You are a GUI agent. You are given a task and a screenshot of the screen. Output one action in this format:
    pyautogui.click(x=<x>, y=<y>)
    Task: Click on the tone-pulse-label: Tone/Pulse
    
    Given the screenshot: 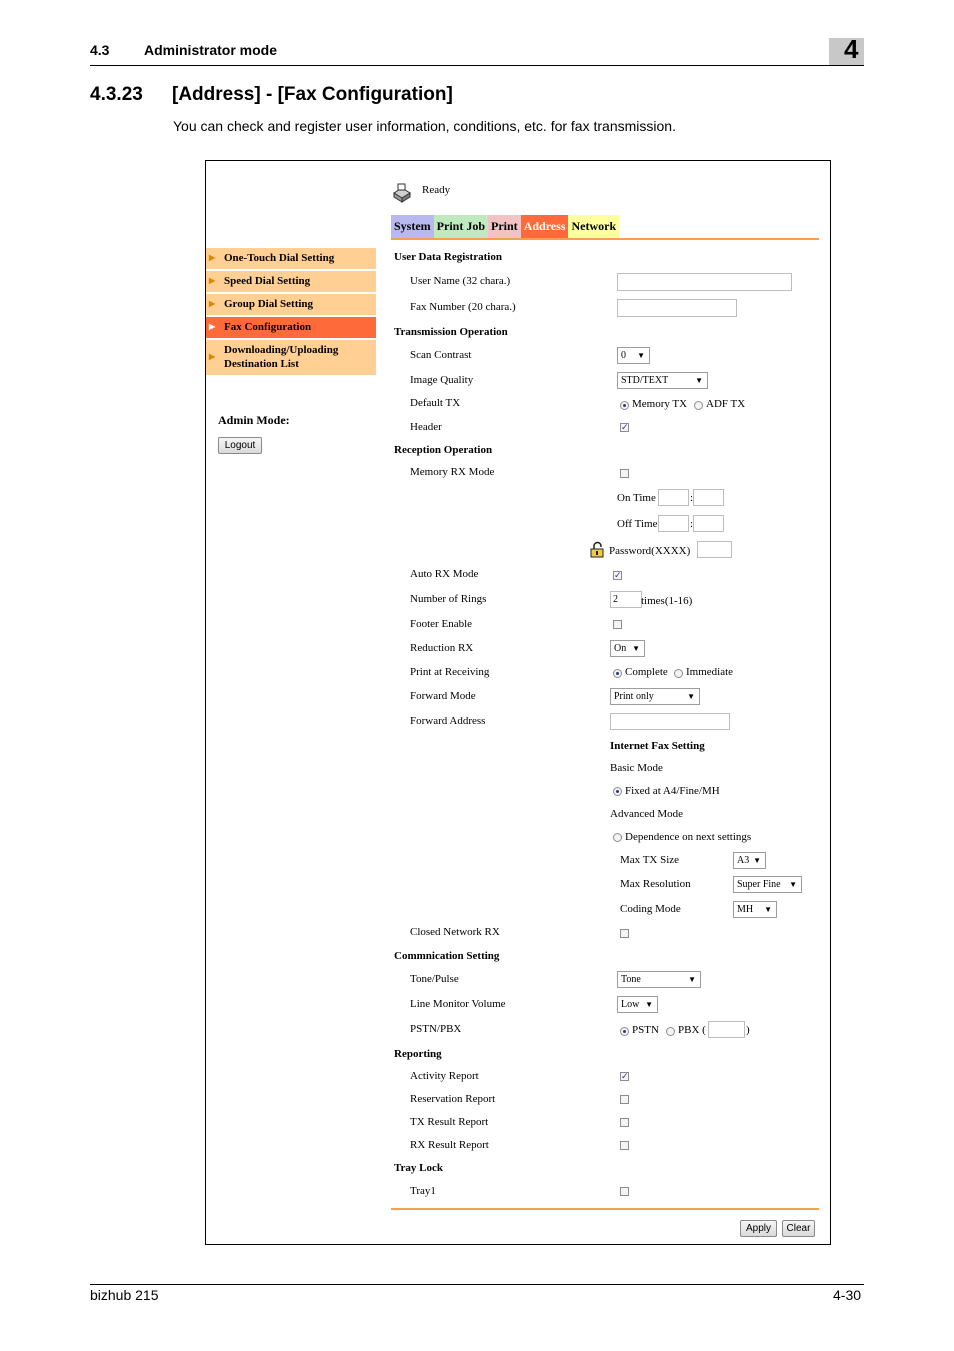 What is the action you would take?
    pyautogui.click(x=434, y=979)
    